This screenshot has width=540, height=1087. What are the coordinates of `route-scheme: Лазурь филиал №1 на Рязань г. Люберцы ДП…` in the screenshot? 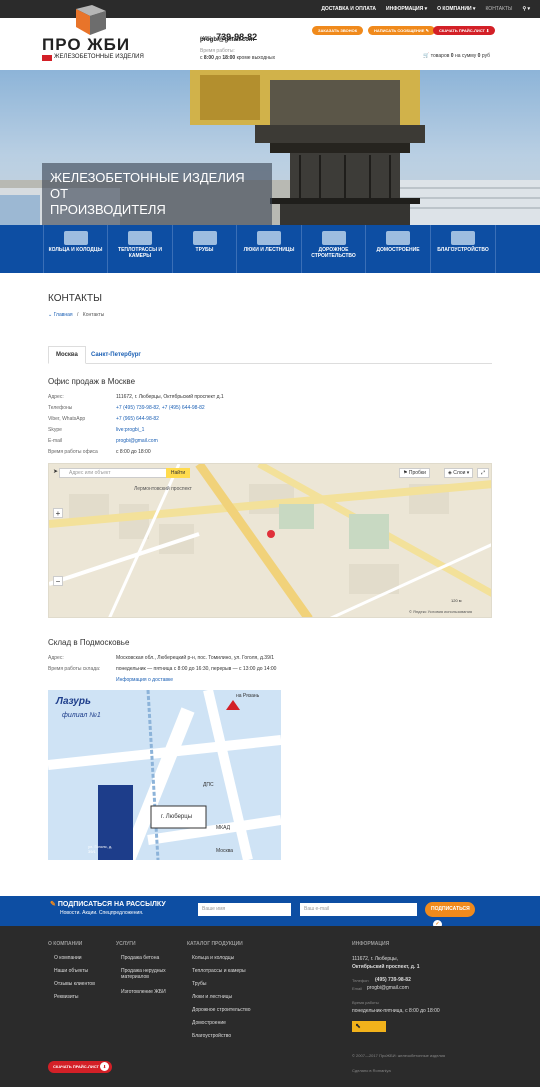 It's located at (164, 775).